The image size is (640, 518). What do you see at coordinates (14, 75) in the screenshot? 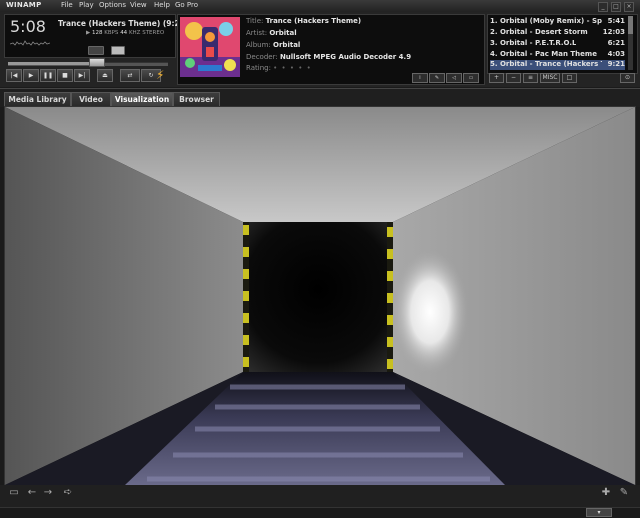
I see `prev-icon: |◀` at bounding box center [14, 75].